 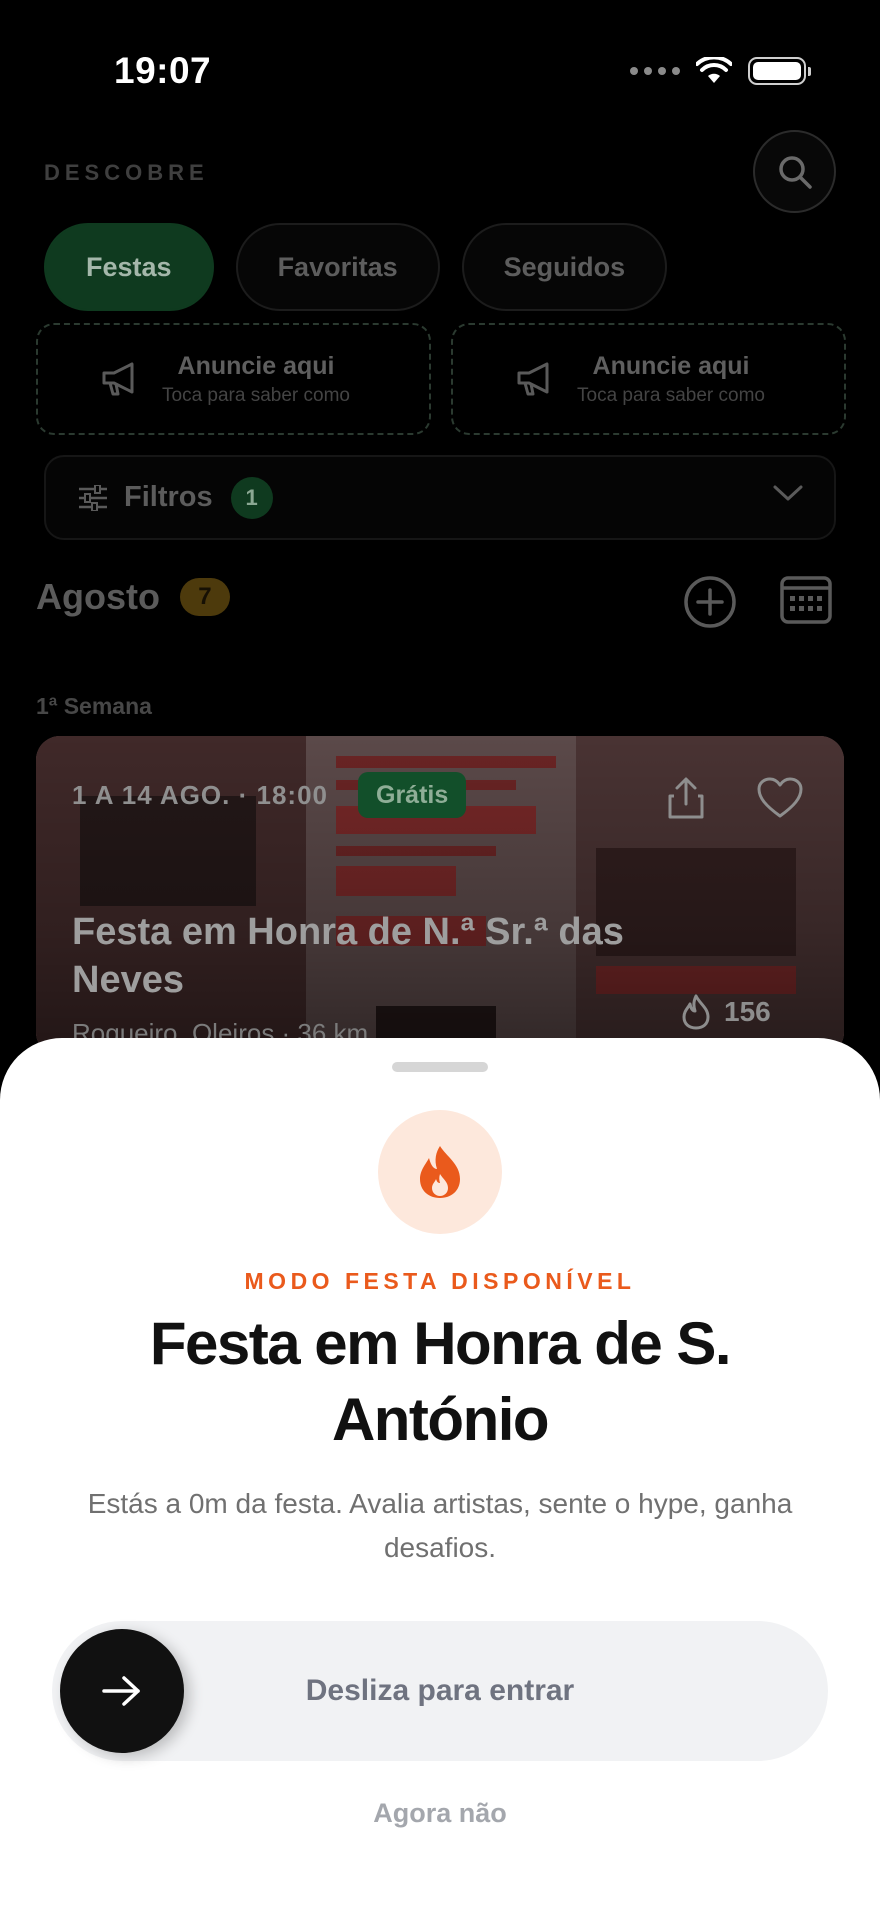 What do you see at coordinates (251, 497) in the screenshot?
I see `filters-count-badge: 1` at bounding box center [251, 497].